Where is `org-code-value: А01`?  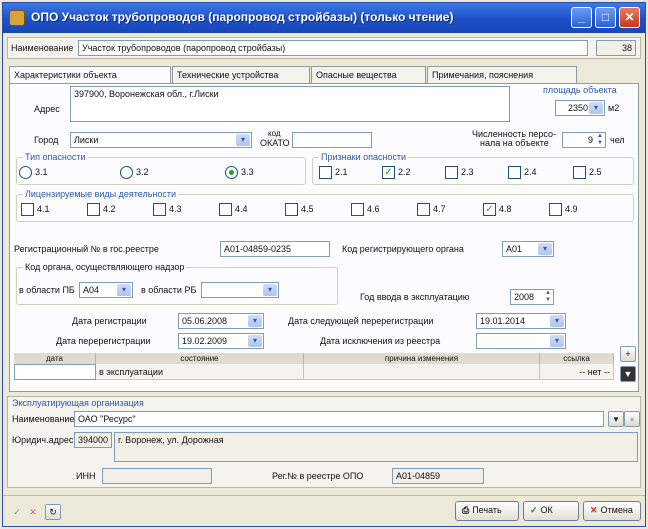
org-code-value: А01 is located at coordinates (514, 249).